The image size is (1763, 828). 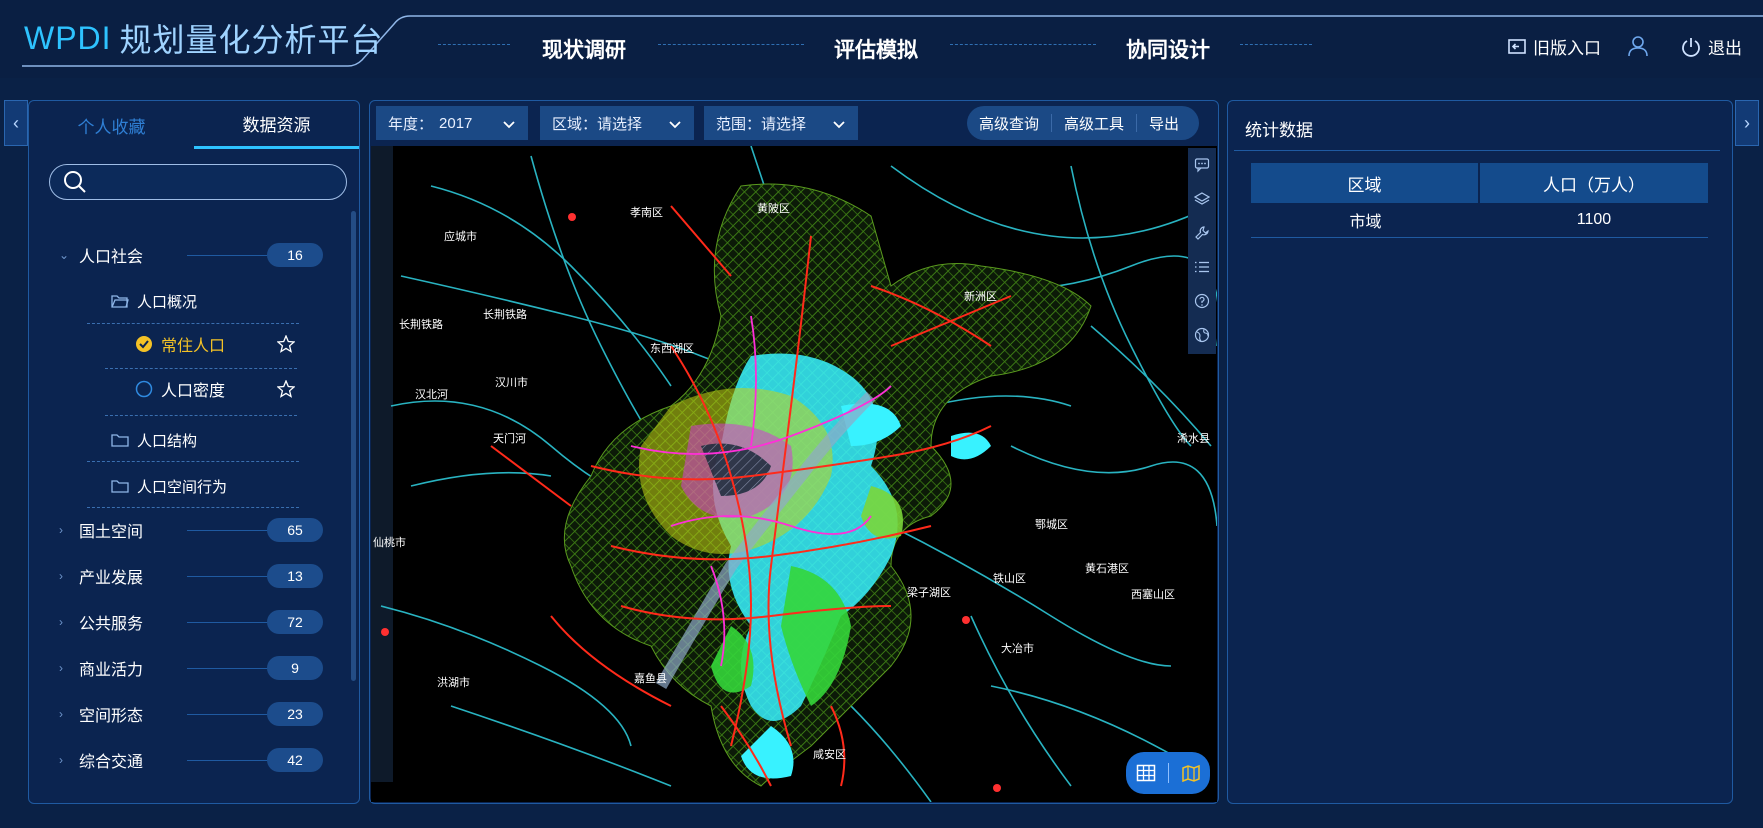 What do you see at coordinates (295, 255) in the screenshot?
I see `category-count-badge: 16` at bounding box center [295, 255].